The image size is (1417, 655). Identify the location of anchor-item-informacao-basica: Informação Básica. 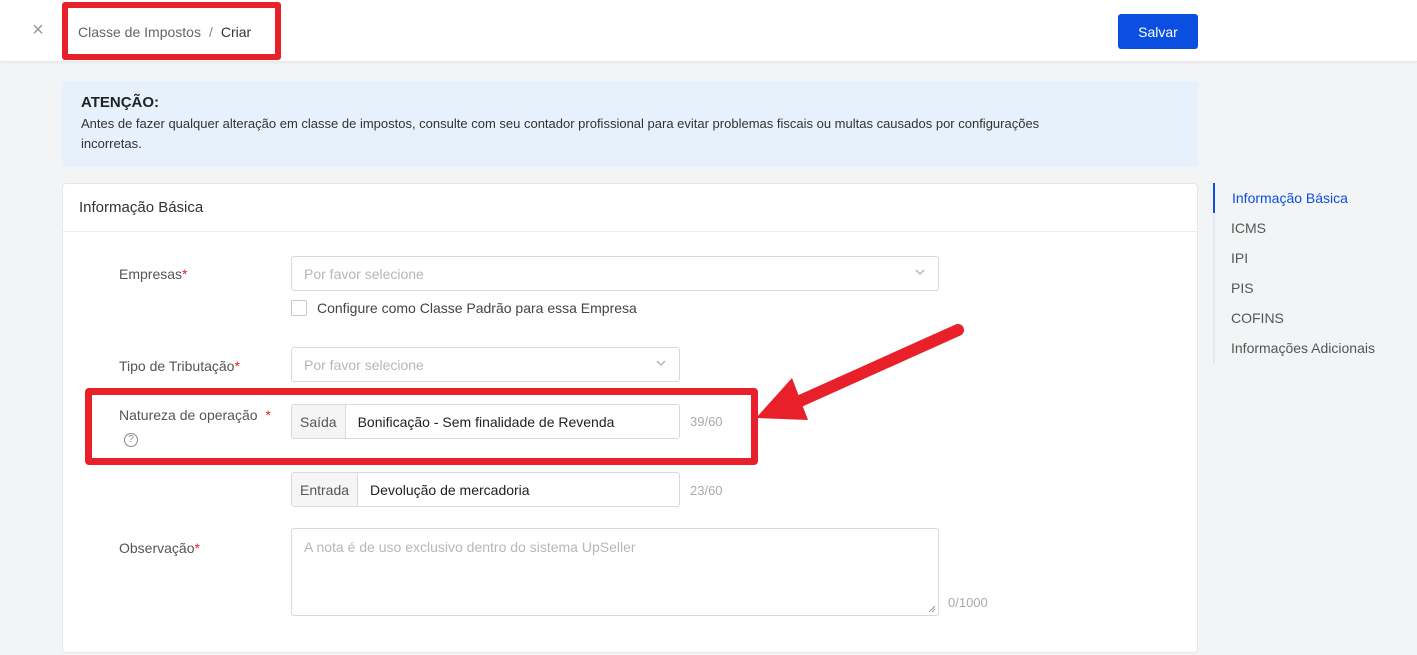
(1308, 198).